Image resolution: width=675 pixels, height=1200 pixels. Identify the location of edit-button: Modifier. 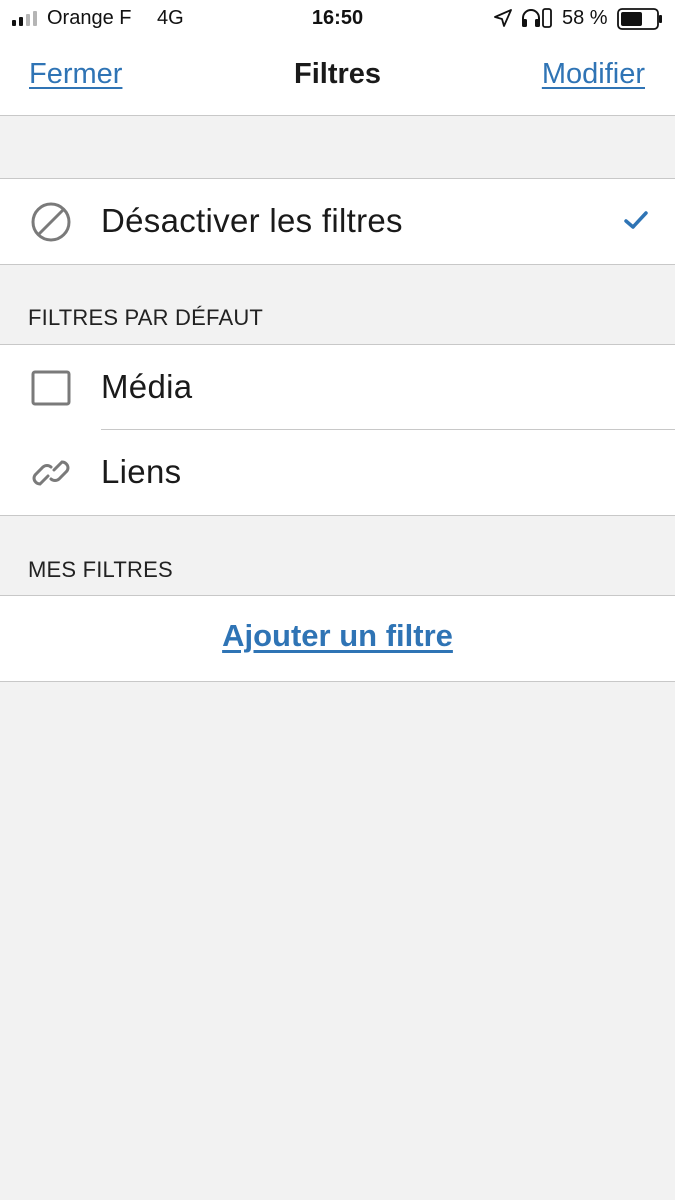
(593, 74).